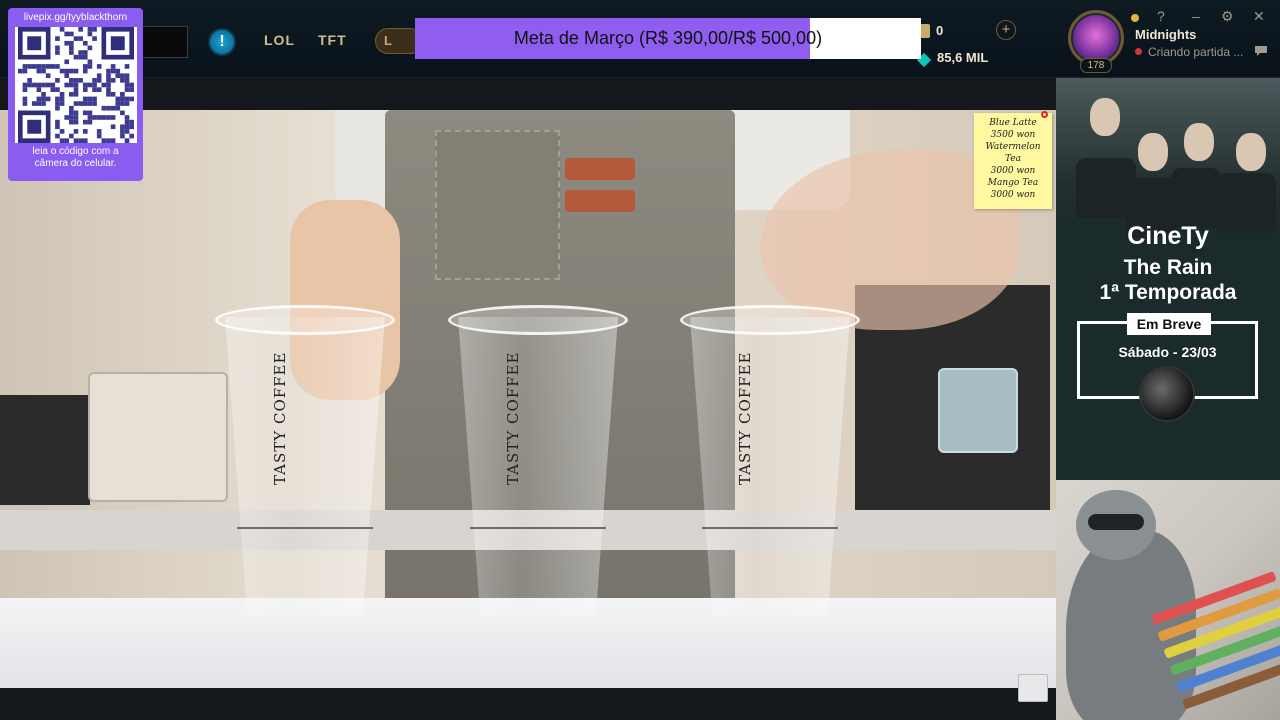 Image resolution: width=1280 pixels, height=720 pixels. Describe the element at coordinates (1168, 267) in the screenshot. I see `show-title: The Rain` at that location.